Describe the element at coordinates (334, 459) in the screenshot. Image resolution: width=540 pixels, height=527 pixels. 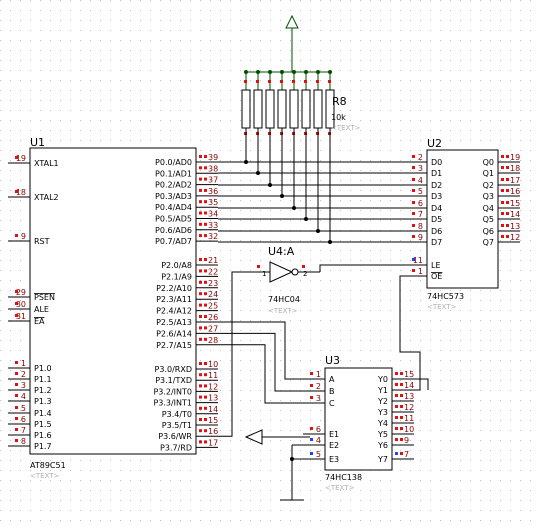
I see `u3-pin-name: E3` at that location.